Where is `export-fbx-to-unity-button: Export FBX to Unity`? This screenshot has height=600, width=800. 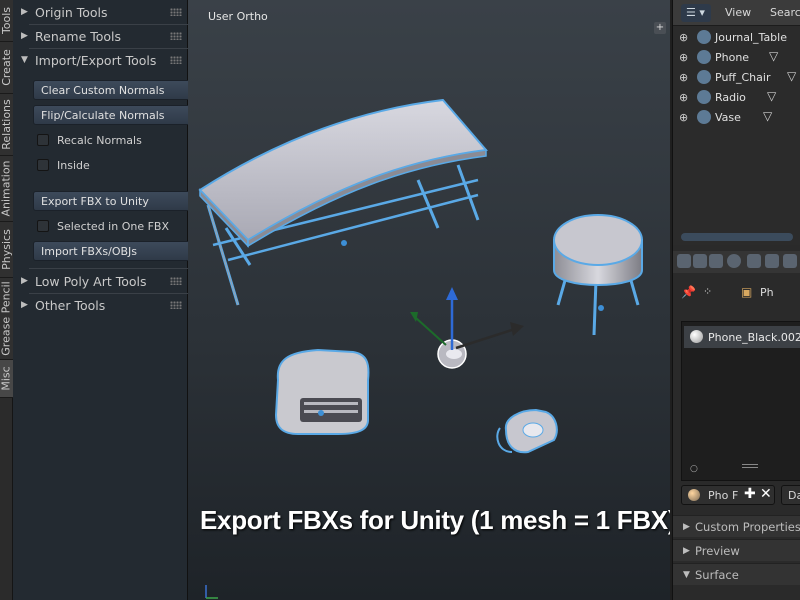 export-fbx-to-unity-button: Export FBX to Unity is located at coordinates (113, 201).